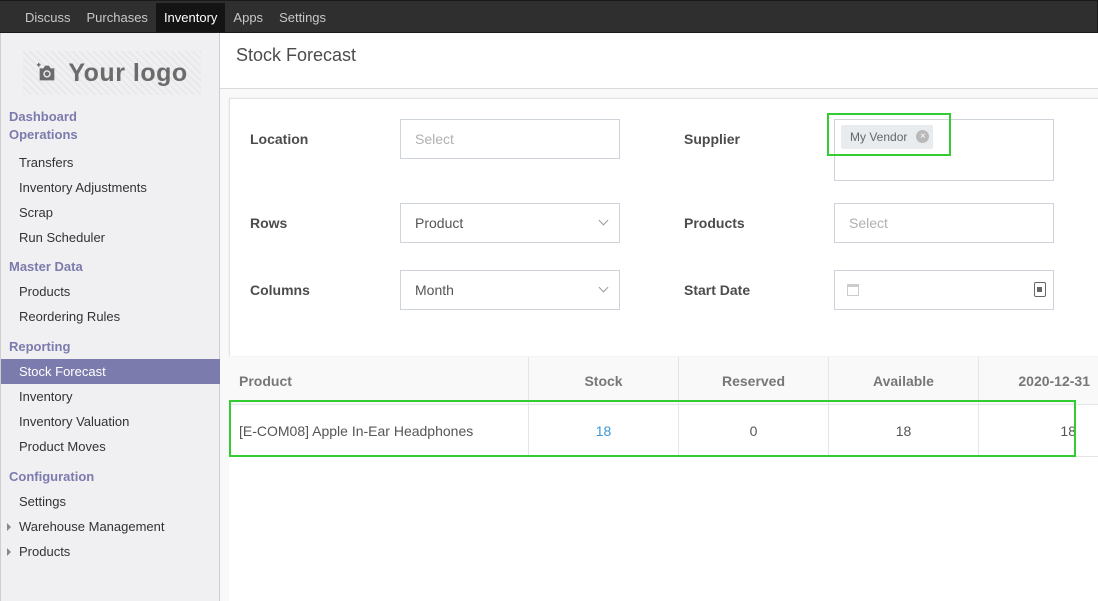  I want to click on menu-settings: Settings, so click(302, 17).